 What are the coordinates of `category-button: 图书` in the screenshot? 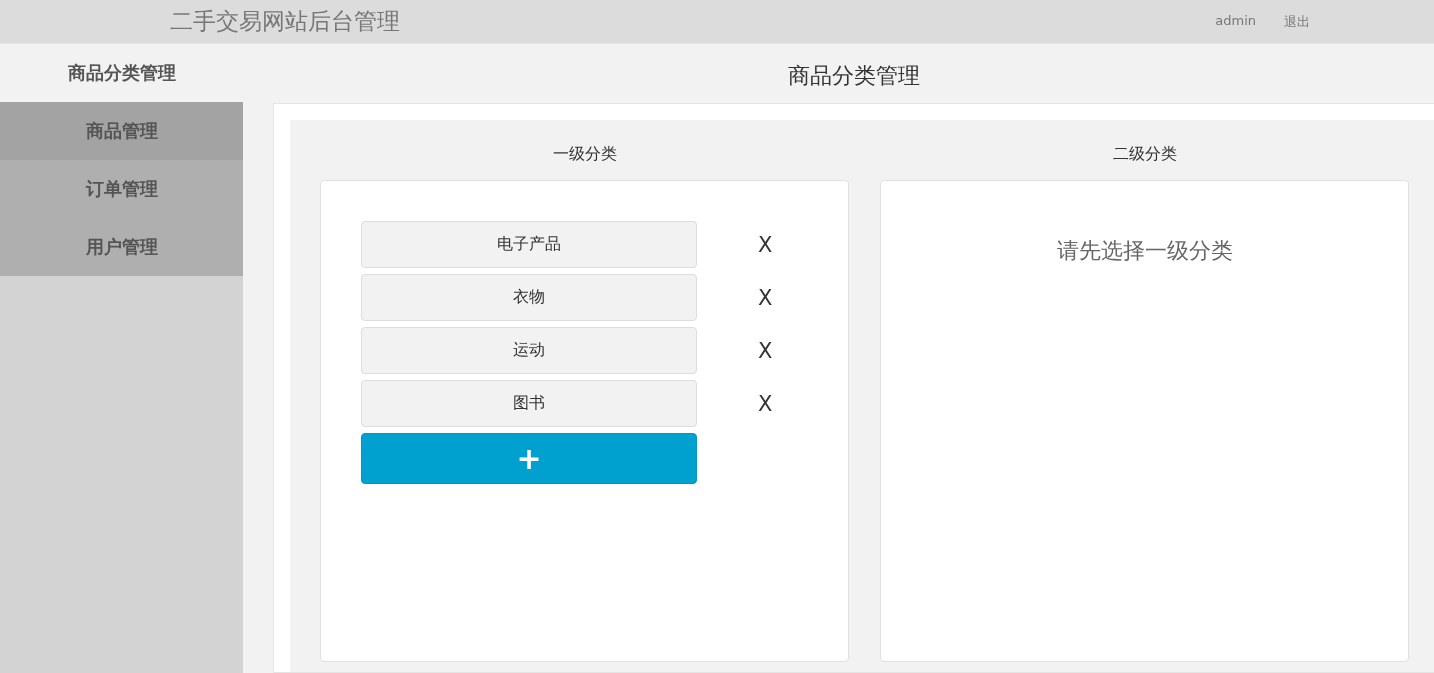 It's located at (529, 403).